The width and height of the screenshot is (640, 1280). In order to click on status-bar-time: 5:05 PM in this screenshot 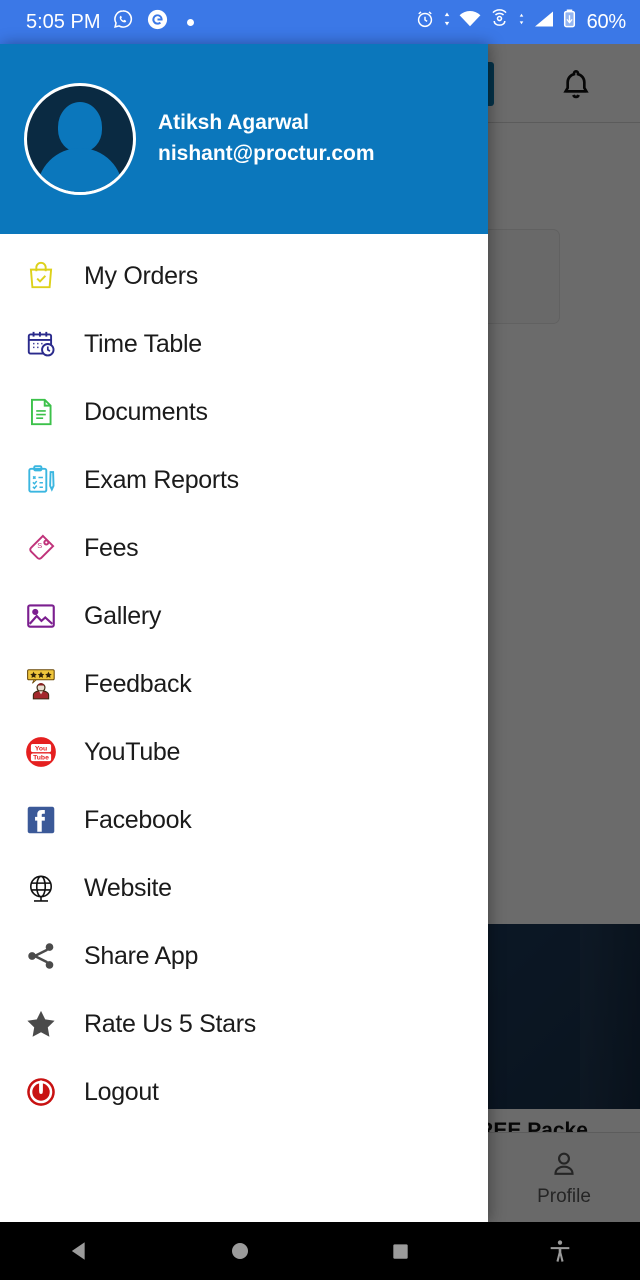, I will do `click(63, 21)`.